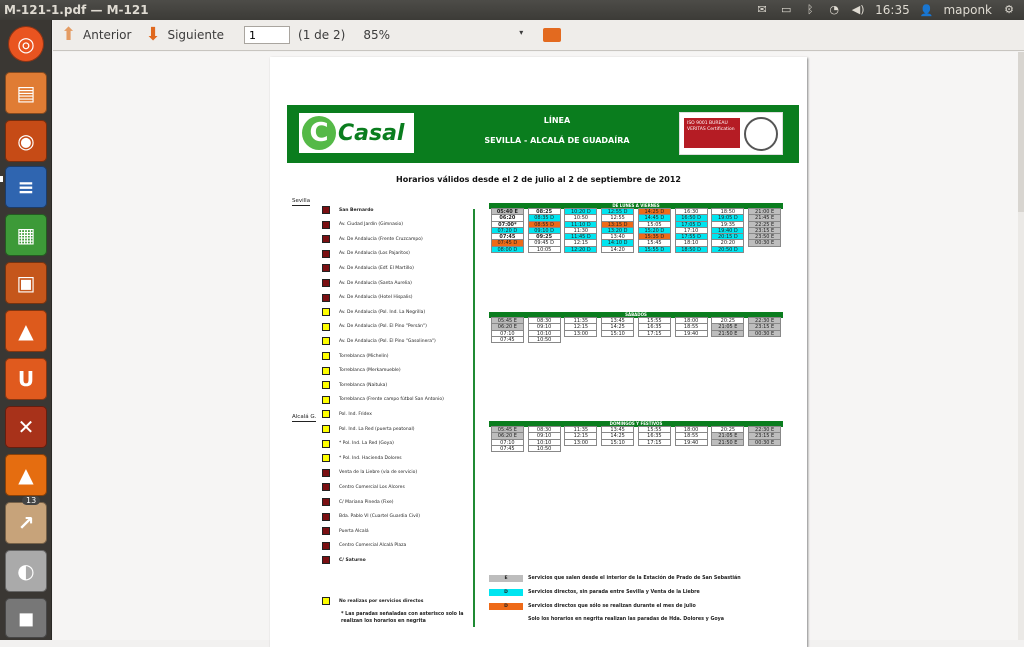  I want to click on divider-line, so click(474, 418).